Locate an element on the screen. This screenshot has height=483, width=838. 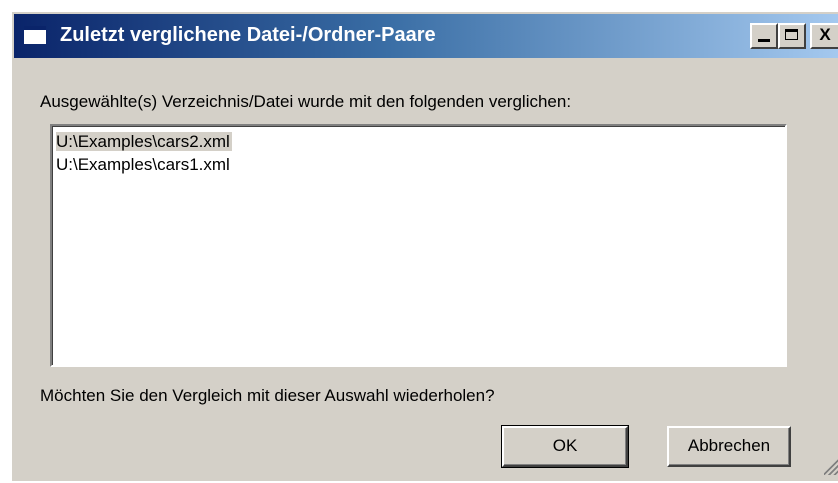
list-item-label: U:\Examples\cars1.xml is located at coordinates (143, 164).